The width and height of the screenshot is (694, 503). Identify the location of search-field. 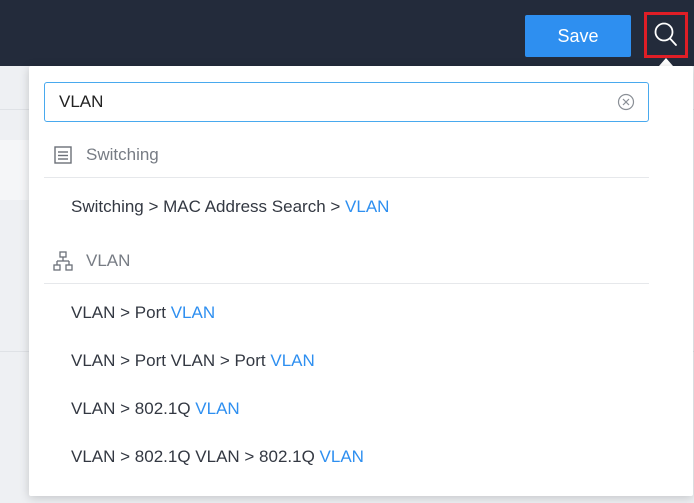
(346, 102).